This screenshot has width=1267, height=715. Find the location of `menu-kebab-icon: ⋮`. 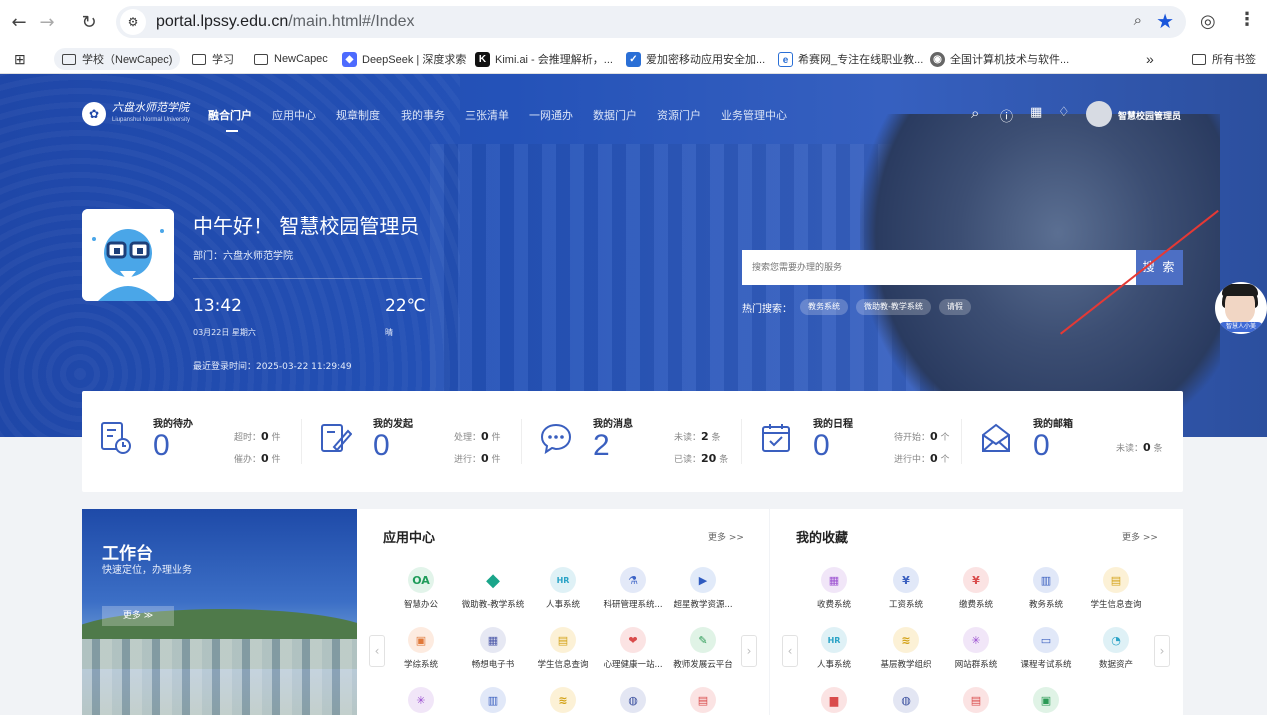

menu-kebab-icon: ⋮ is located at coordinates (1247, 19).